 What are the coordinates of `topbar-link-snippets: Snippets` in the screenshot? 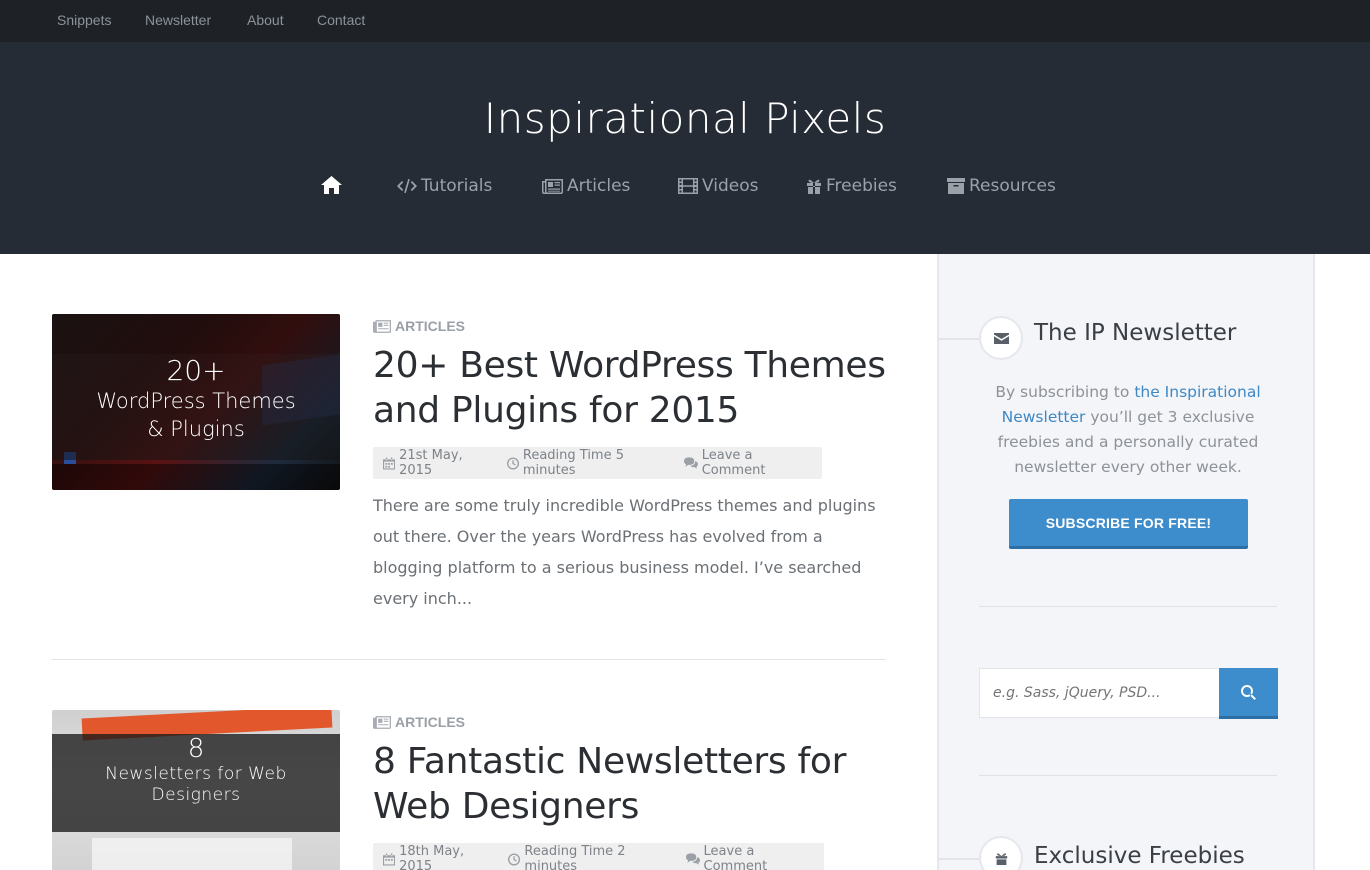 It's located at (84, 20).